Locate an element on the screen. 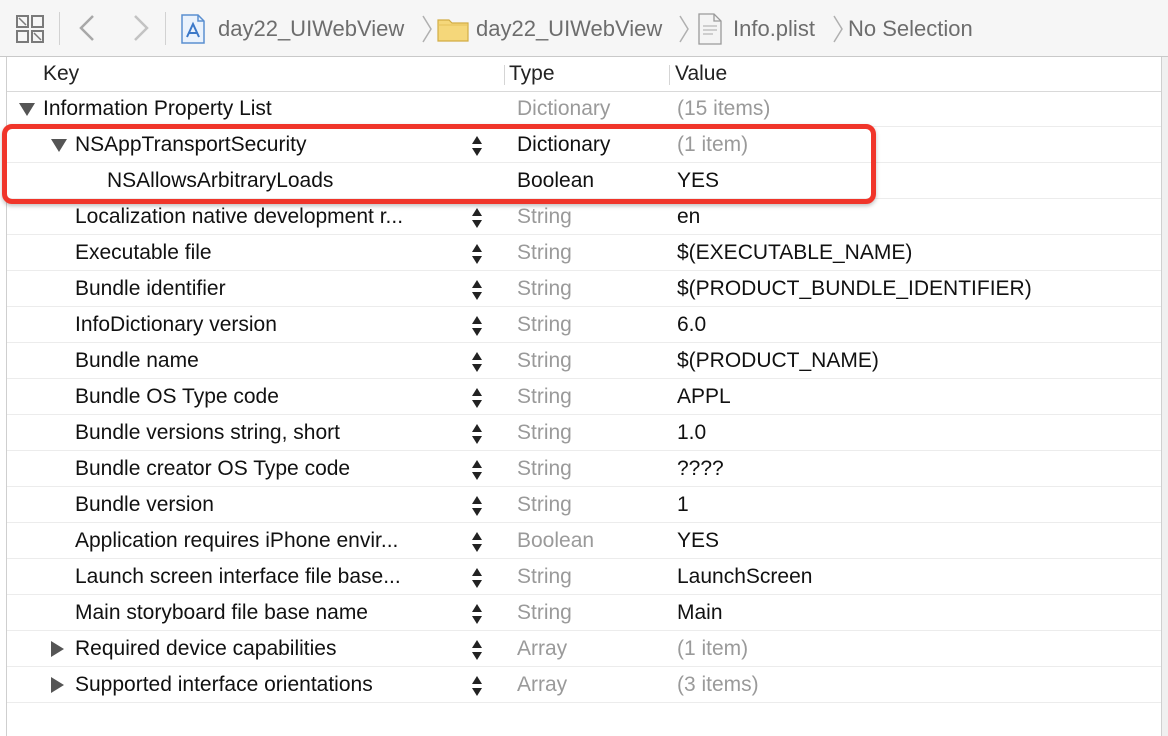  row-key: Main storyboard file base name is located at coordinates (221, 612).